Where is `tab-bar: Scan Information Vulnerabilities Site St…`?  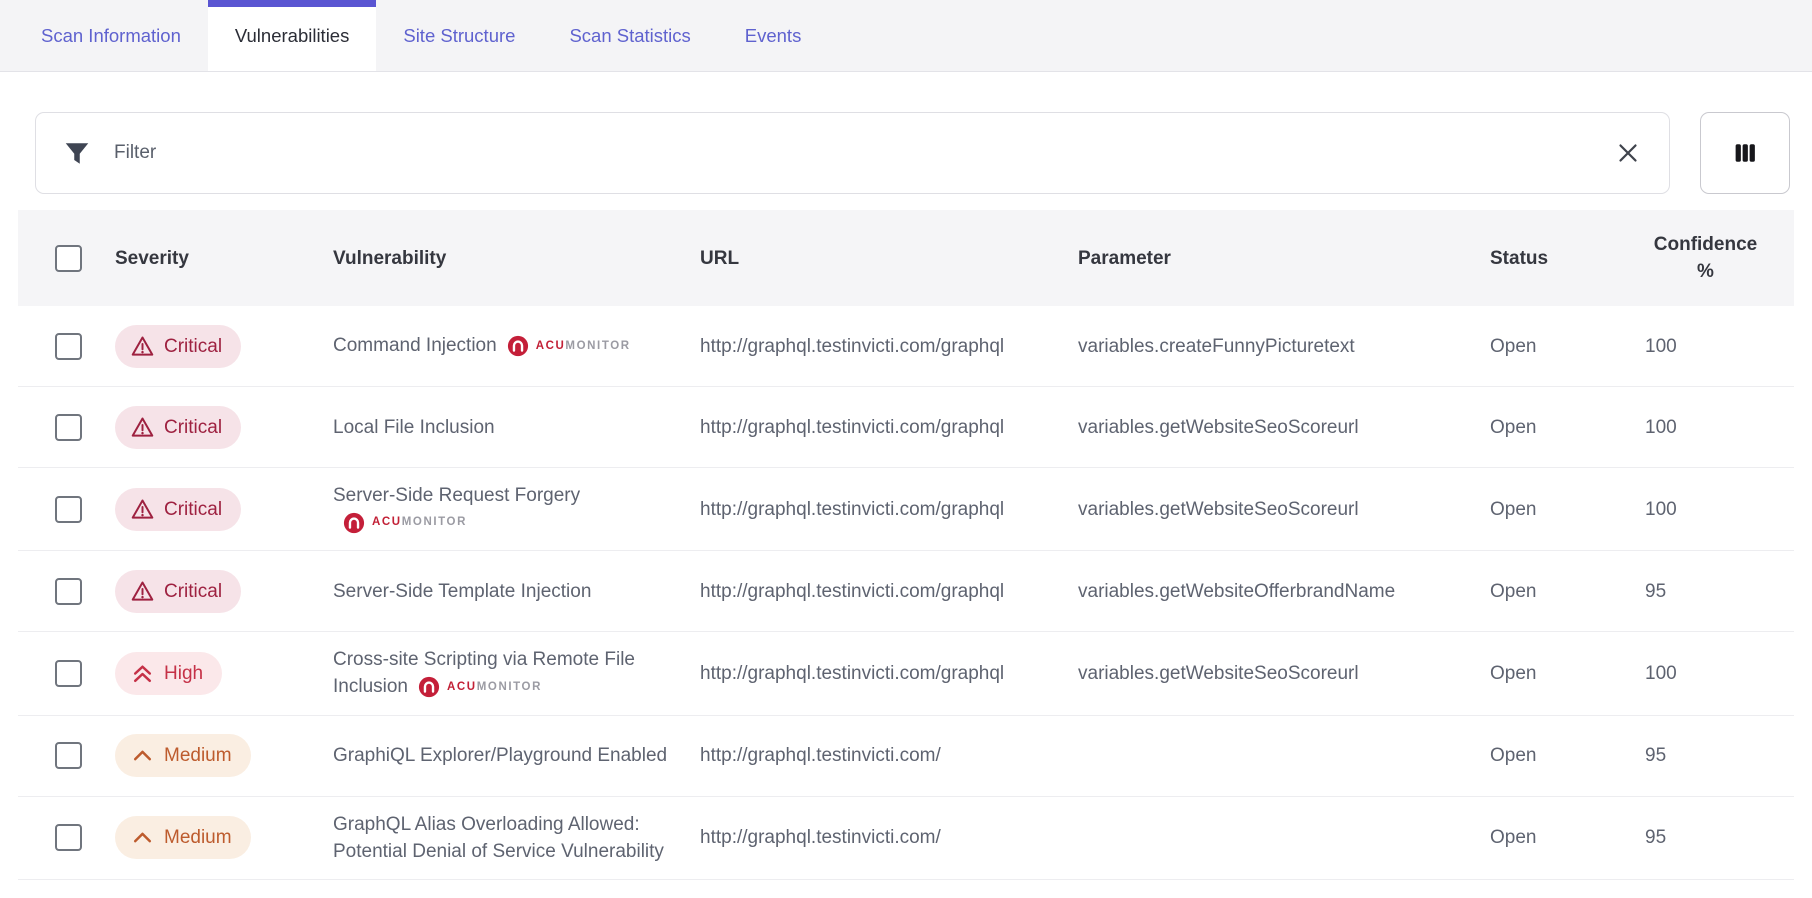
tab-bar: Scan Information Vulnerabilities Site St… is located at coordinates (906, 36).